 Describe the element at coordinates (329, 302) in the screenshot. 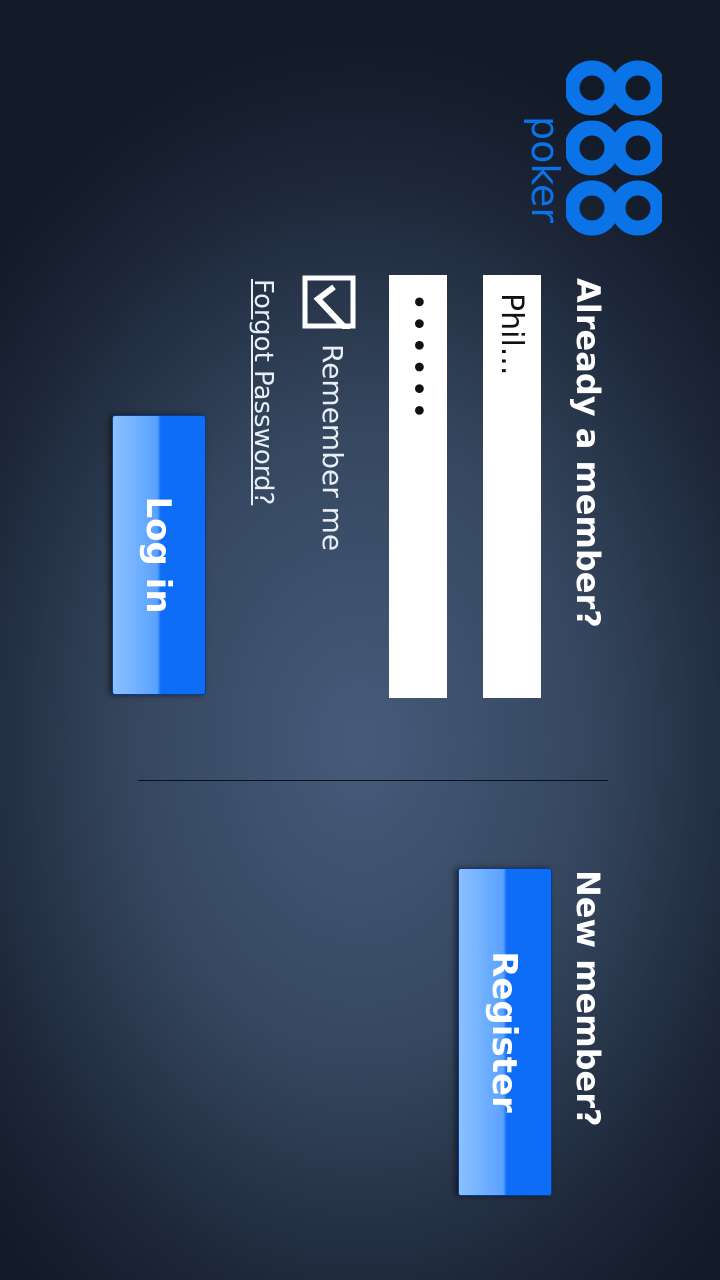

I see `checkmark-icon` at that location.